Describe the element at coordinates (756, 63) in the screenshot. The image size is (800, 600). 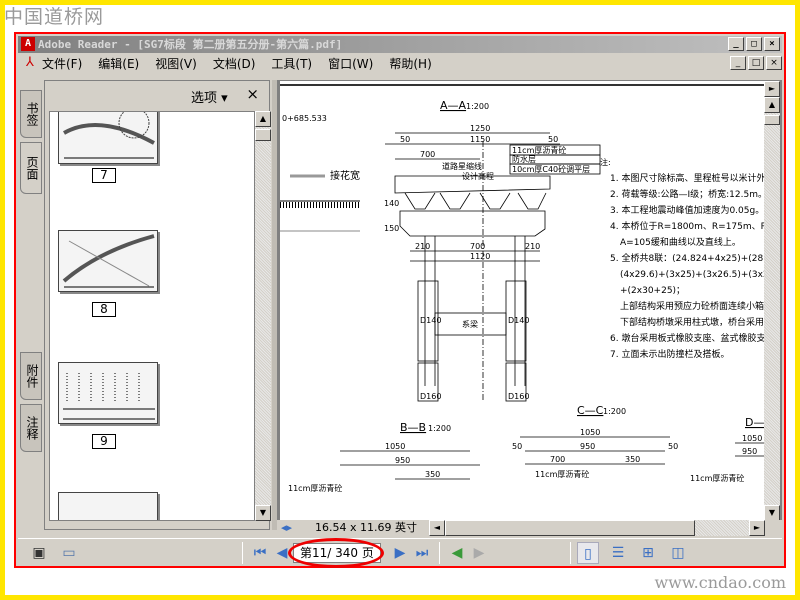
I see `doc-restore-button: □` at that location.